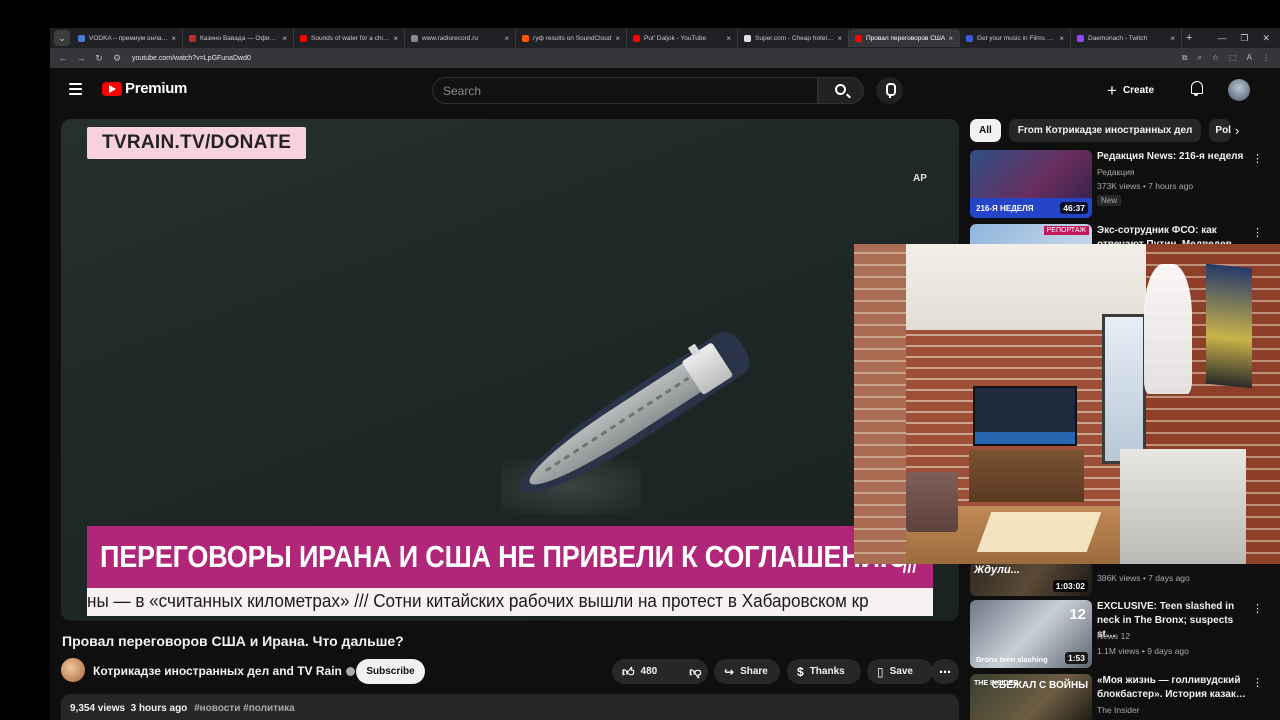 This screenshot has height=720, width=1280. What do you see at coordinates (460, 38) in the screenshot?
I see `browser-tab: www.radiorecord.ru ×` at bounding box center [460, 38].